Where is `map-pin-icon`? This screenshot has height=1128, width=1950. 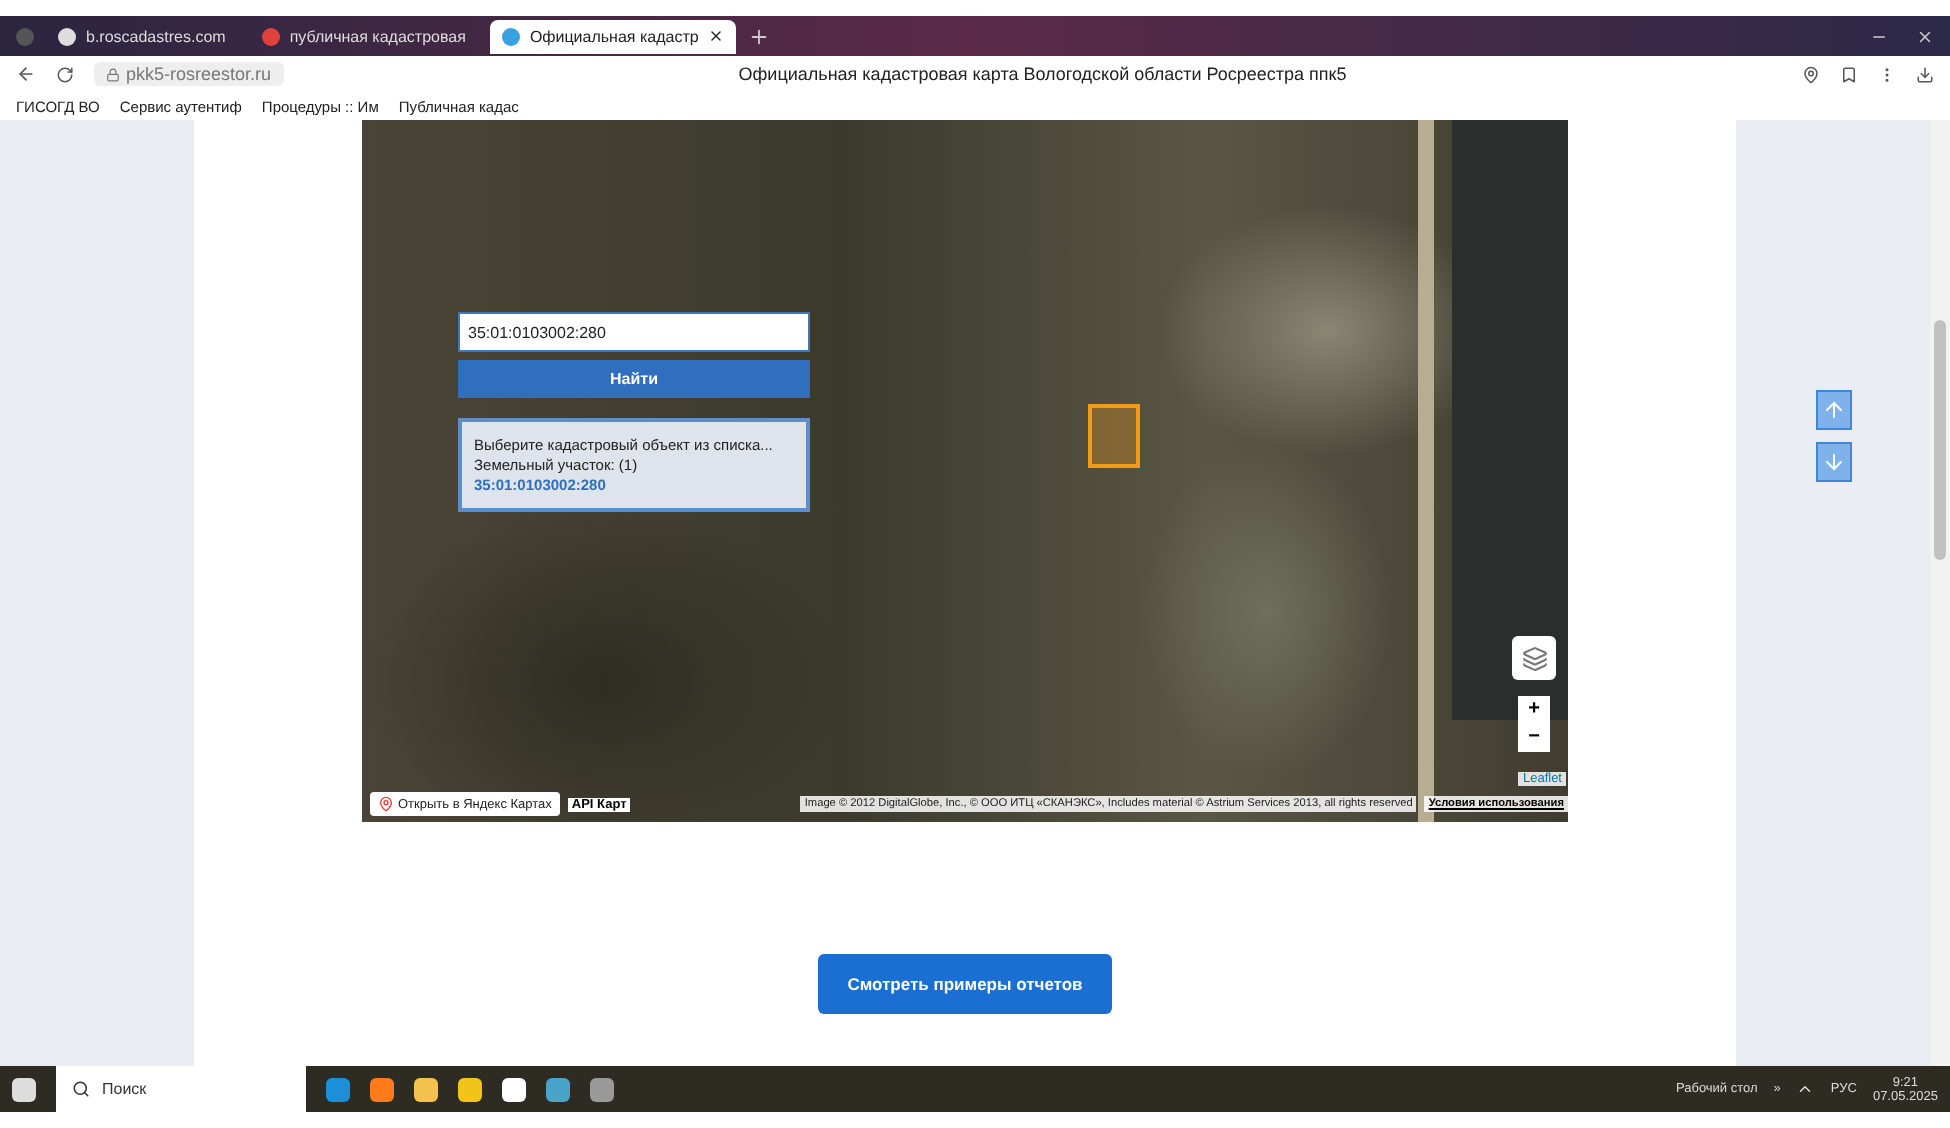
map-pin-icon is located at coordinates (386, 804).